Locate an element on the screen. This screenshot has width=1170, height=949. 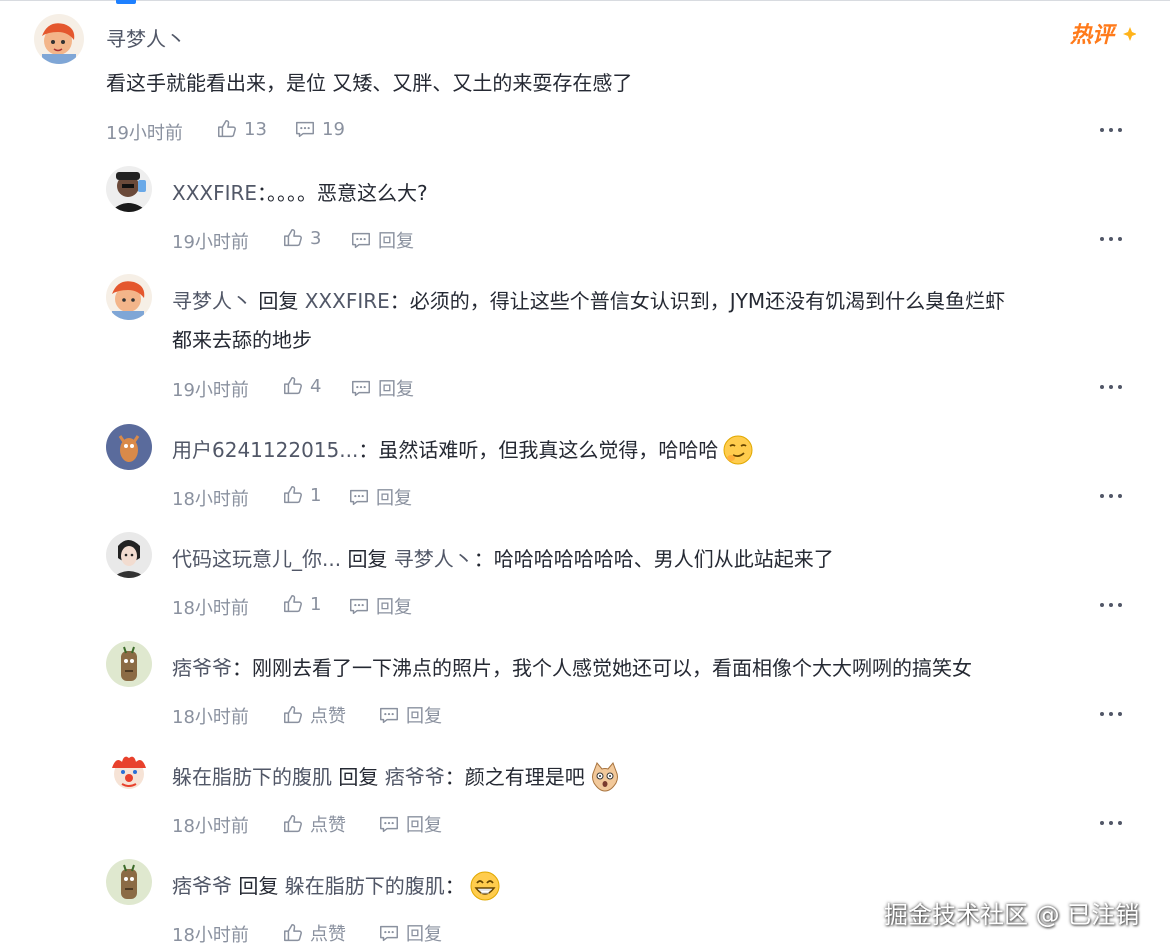
reply-content: ：刚刚去看了一下沸点的照片，我个人感觉她还可以，看面相像个大大咧咧的搞笑女 is located at coordinates (602, 668).